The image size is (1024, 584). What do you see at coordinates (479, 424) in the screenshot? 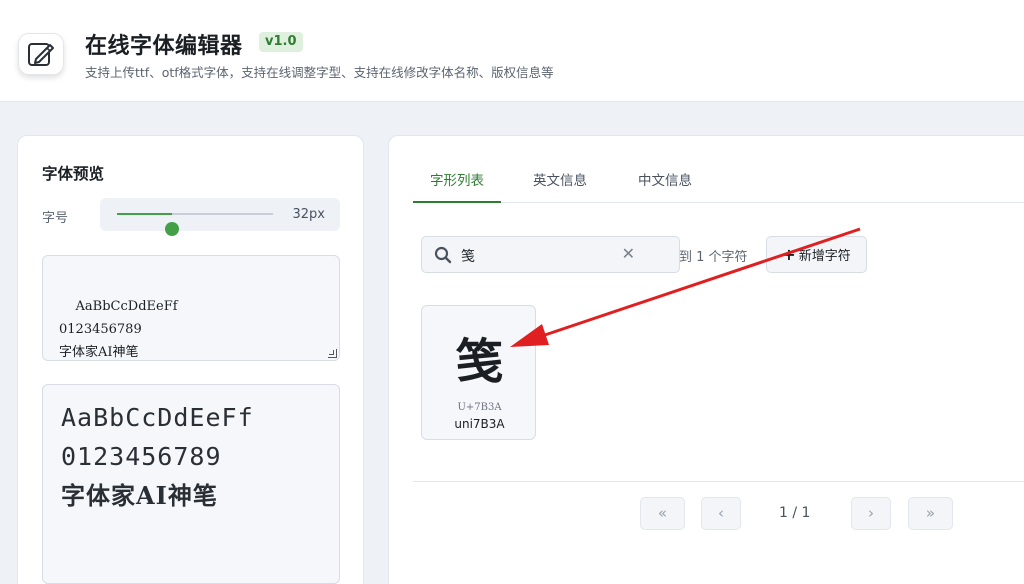
I see `glyph-name: uni7B3A` at bounding box center [479, 424].